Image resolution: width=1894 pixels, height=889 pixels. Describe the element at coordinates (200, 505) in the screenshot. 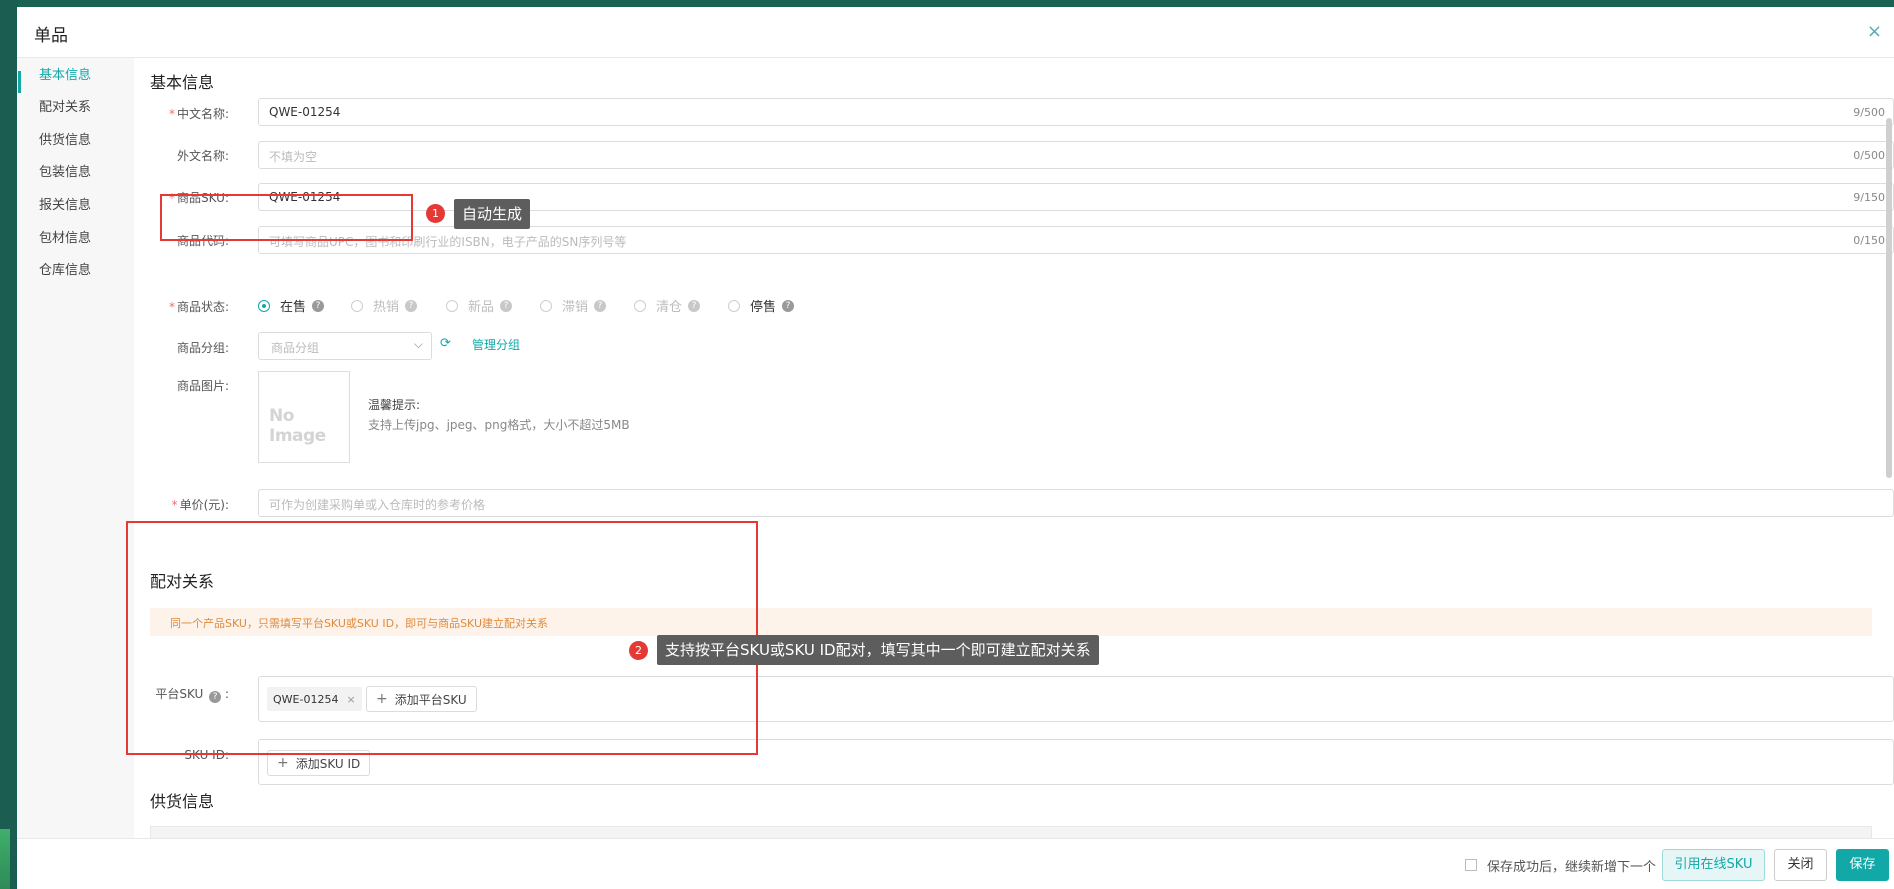

I see `price-label: * 单价(元):` at that location.